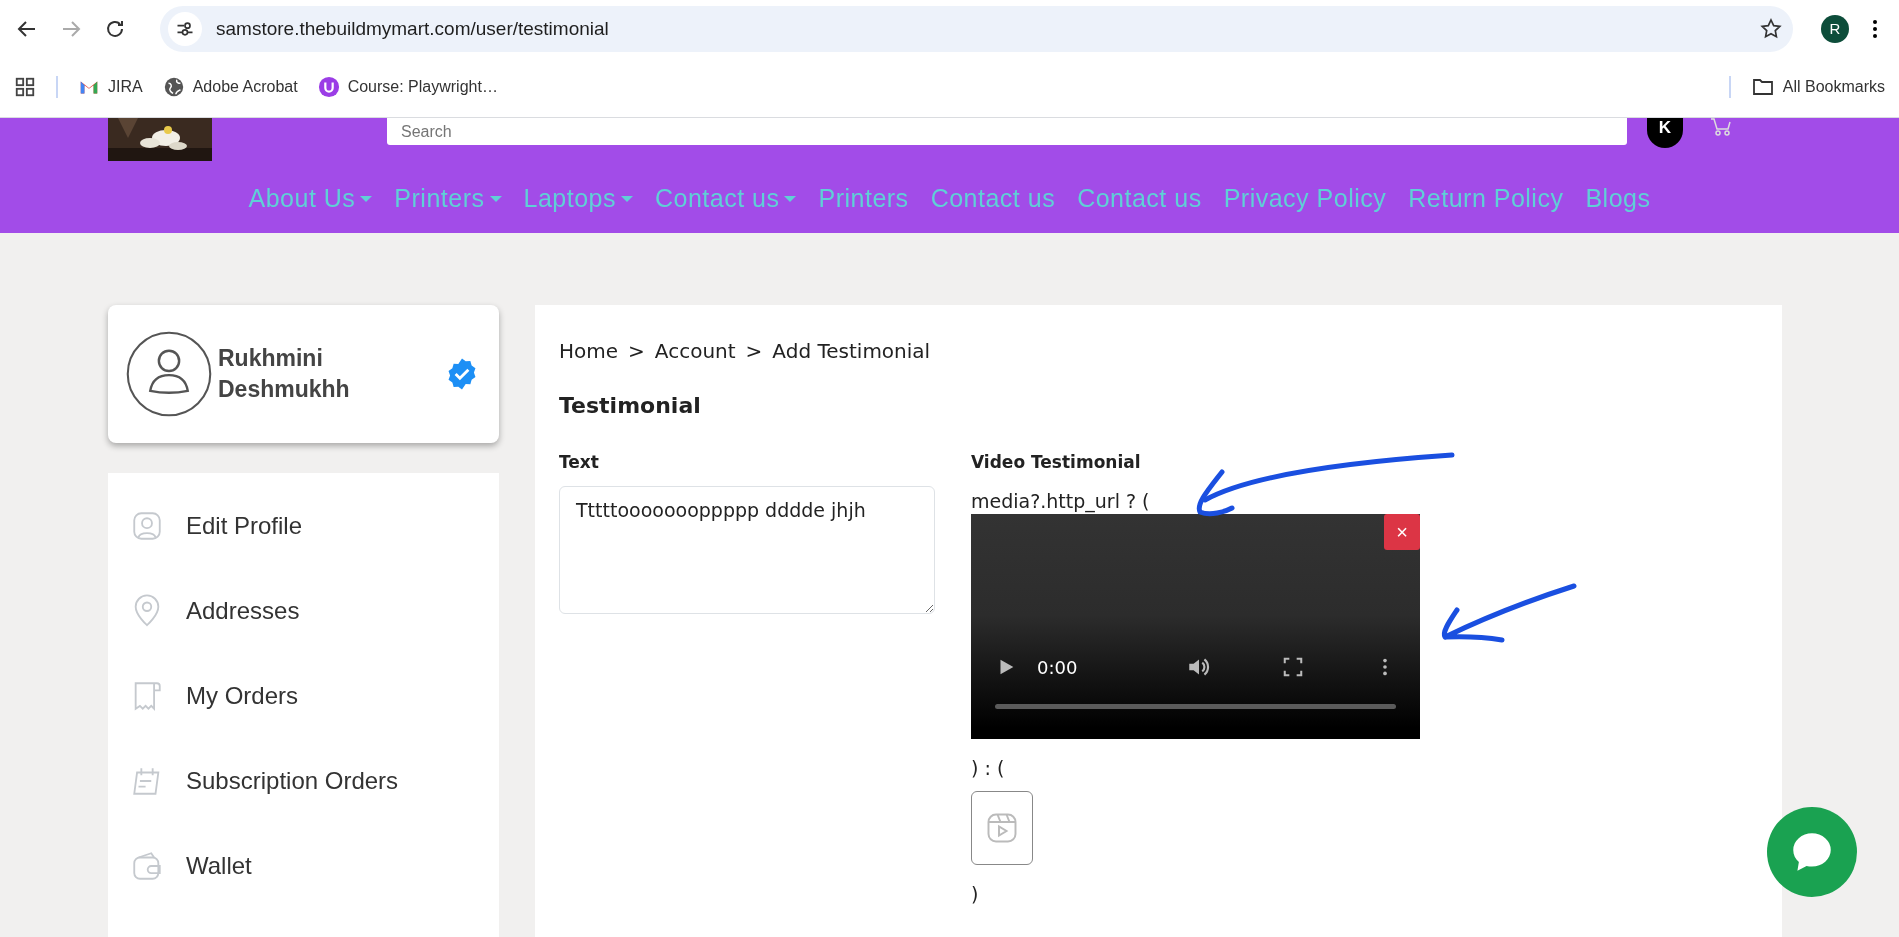  Describe the element at coordinates (747, 550) in the screenshot. I see `text-field: Tttttoooooooppppp dddde jhjh` at that location.